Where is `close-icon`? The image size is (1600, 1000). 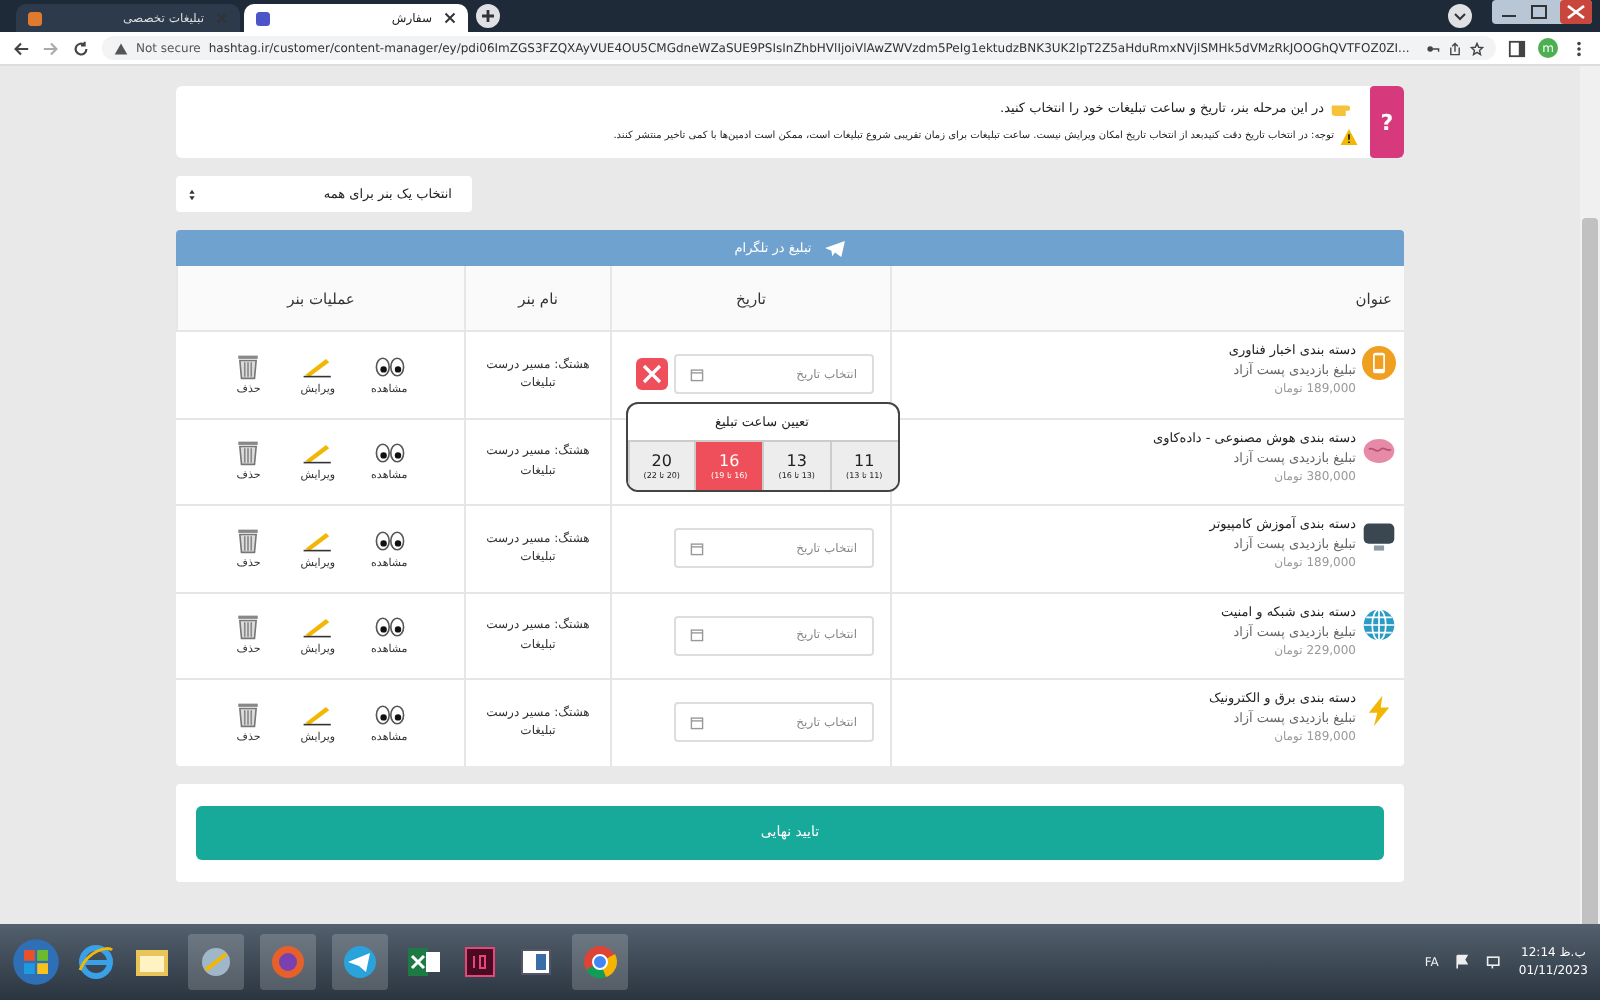
close-icon is located at coordinates (450, 18).